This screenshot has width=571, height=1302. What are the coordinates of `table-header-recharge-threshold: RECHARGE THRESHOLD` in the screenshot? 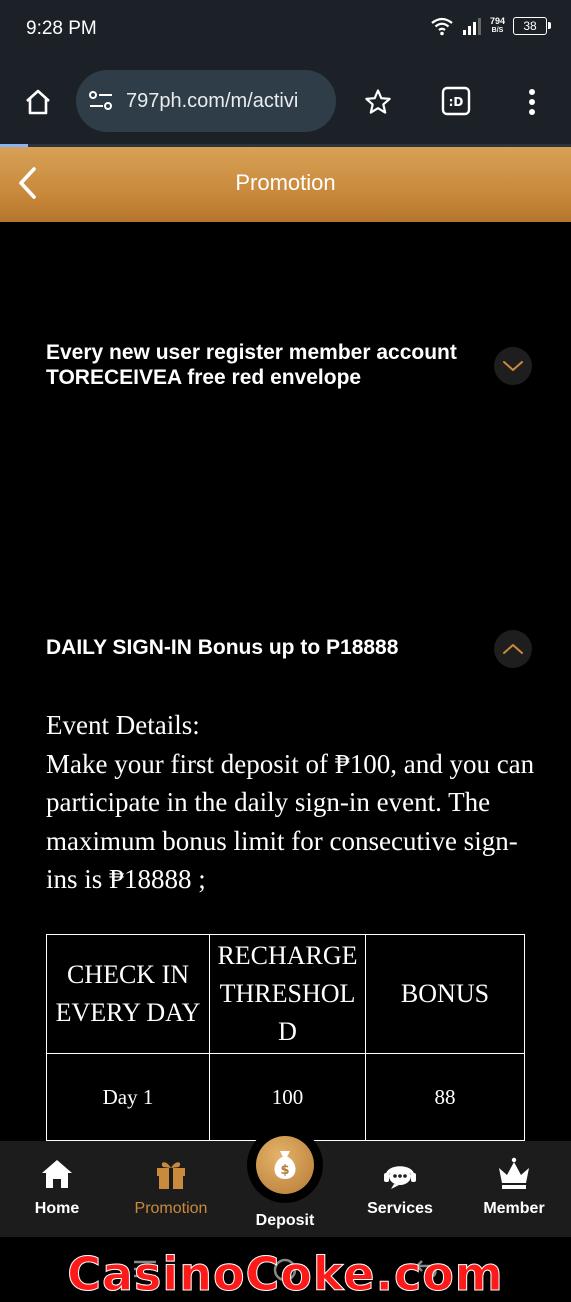 It's located at (287, 994).